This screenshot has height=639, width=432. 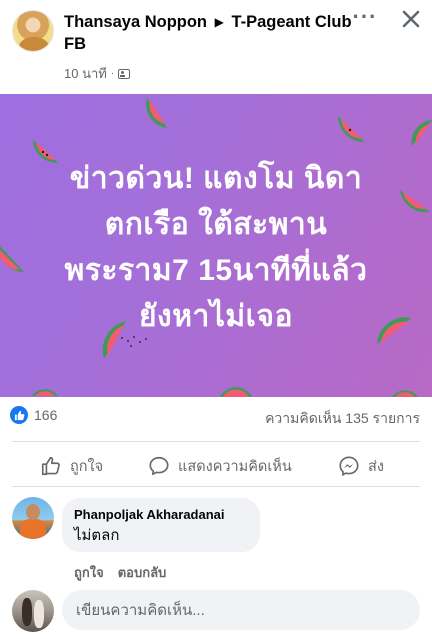 What do you see at coordinates (342, 419) in the screenshot?
I see `comment-count: ความคิดเห็น 135 รายการ` at bounding box center [342, 419].